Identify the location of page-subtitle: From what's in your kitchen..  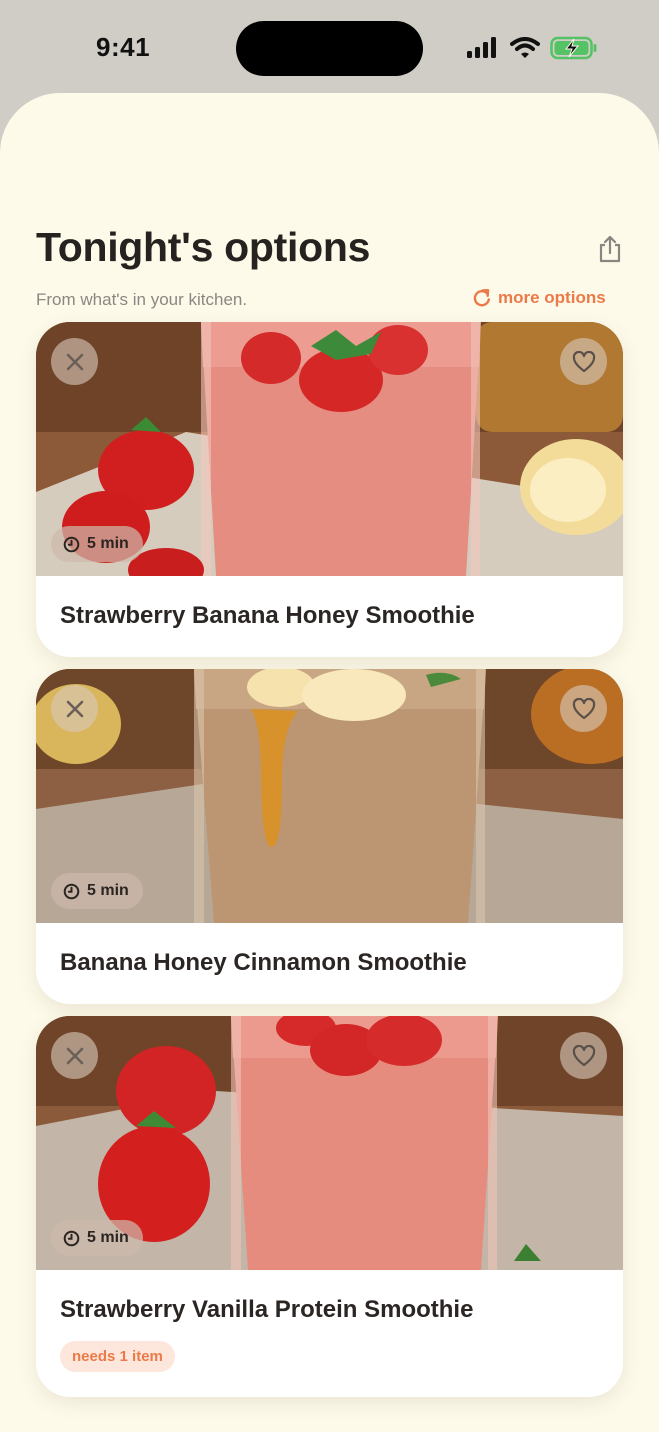
(142, 299).